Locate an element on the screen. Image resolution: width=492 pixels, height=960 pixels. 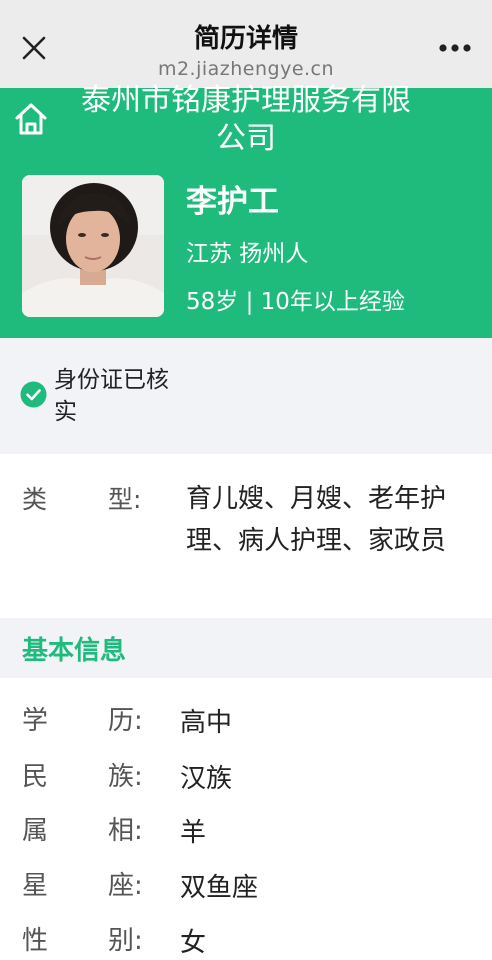
worker-origin: 江苏 扬州人 is located at coordinates (247, 254).